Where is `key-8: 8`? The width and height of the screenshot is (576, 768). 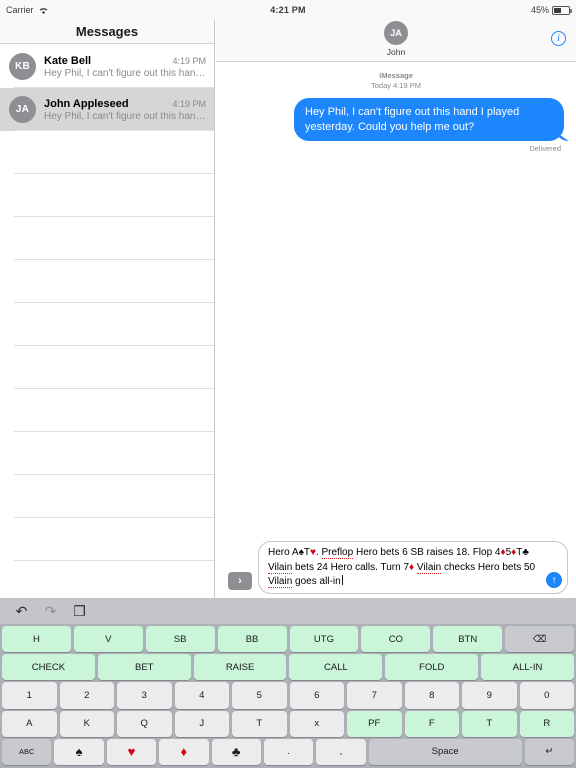 key-8: 8 is located at coordinates (431, 695).